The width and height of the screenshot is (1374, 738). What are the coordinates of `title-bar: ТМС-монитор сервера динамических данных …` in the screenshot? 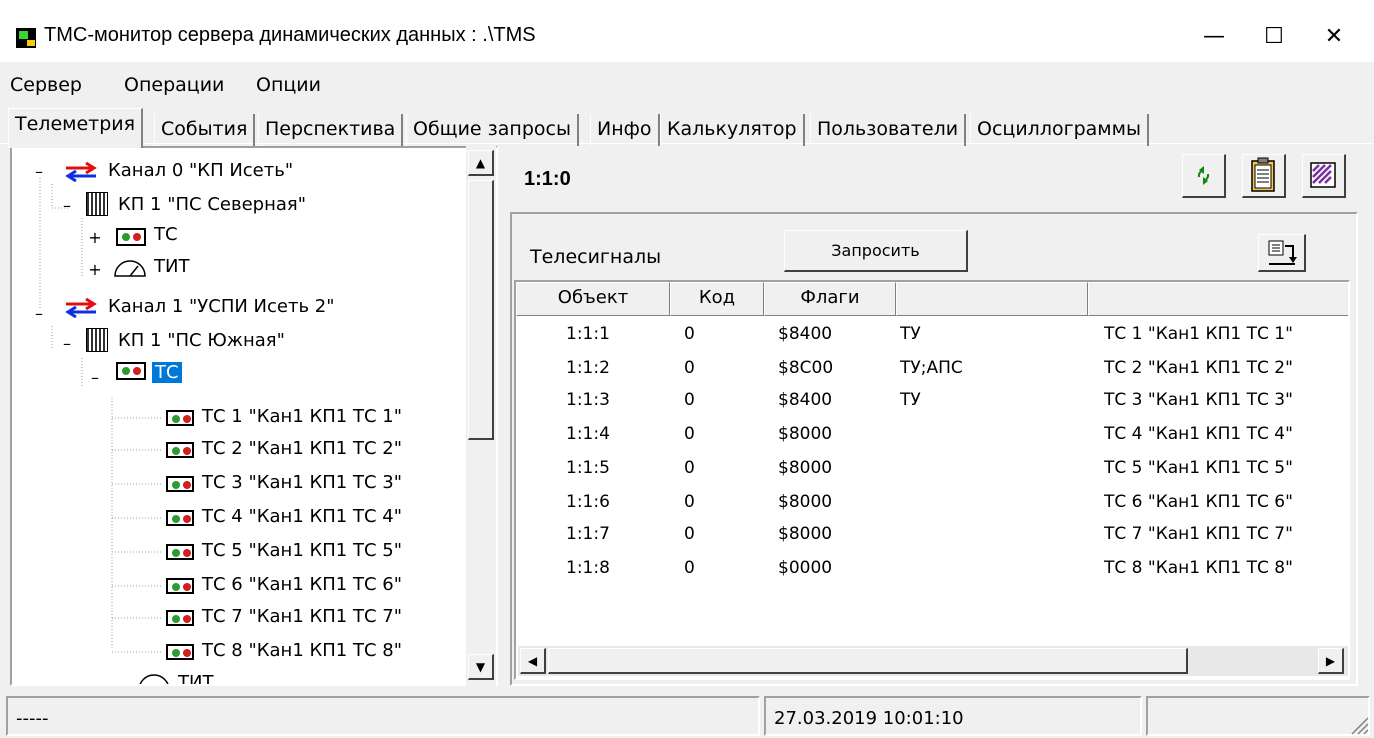 It's located at (687, 31).